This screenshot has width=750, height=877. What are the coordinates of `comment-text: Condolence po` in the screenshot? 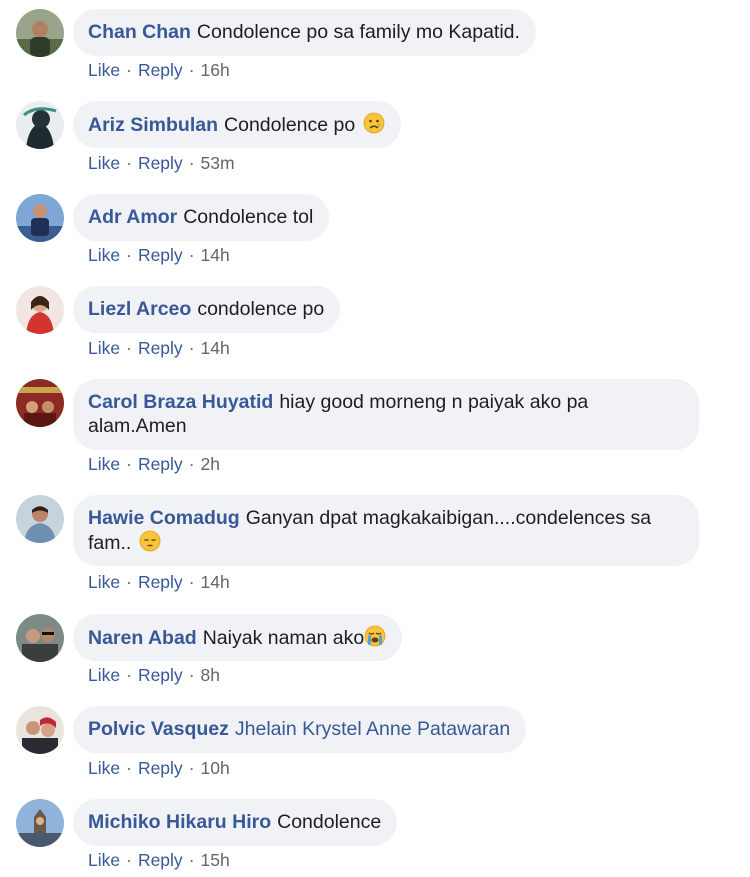 It's located at (290, 125).